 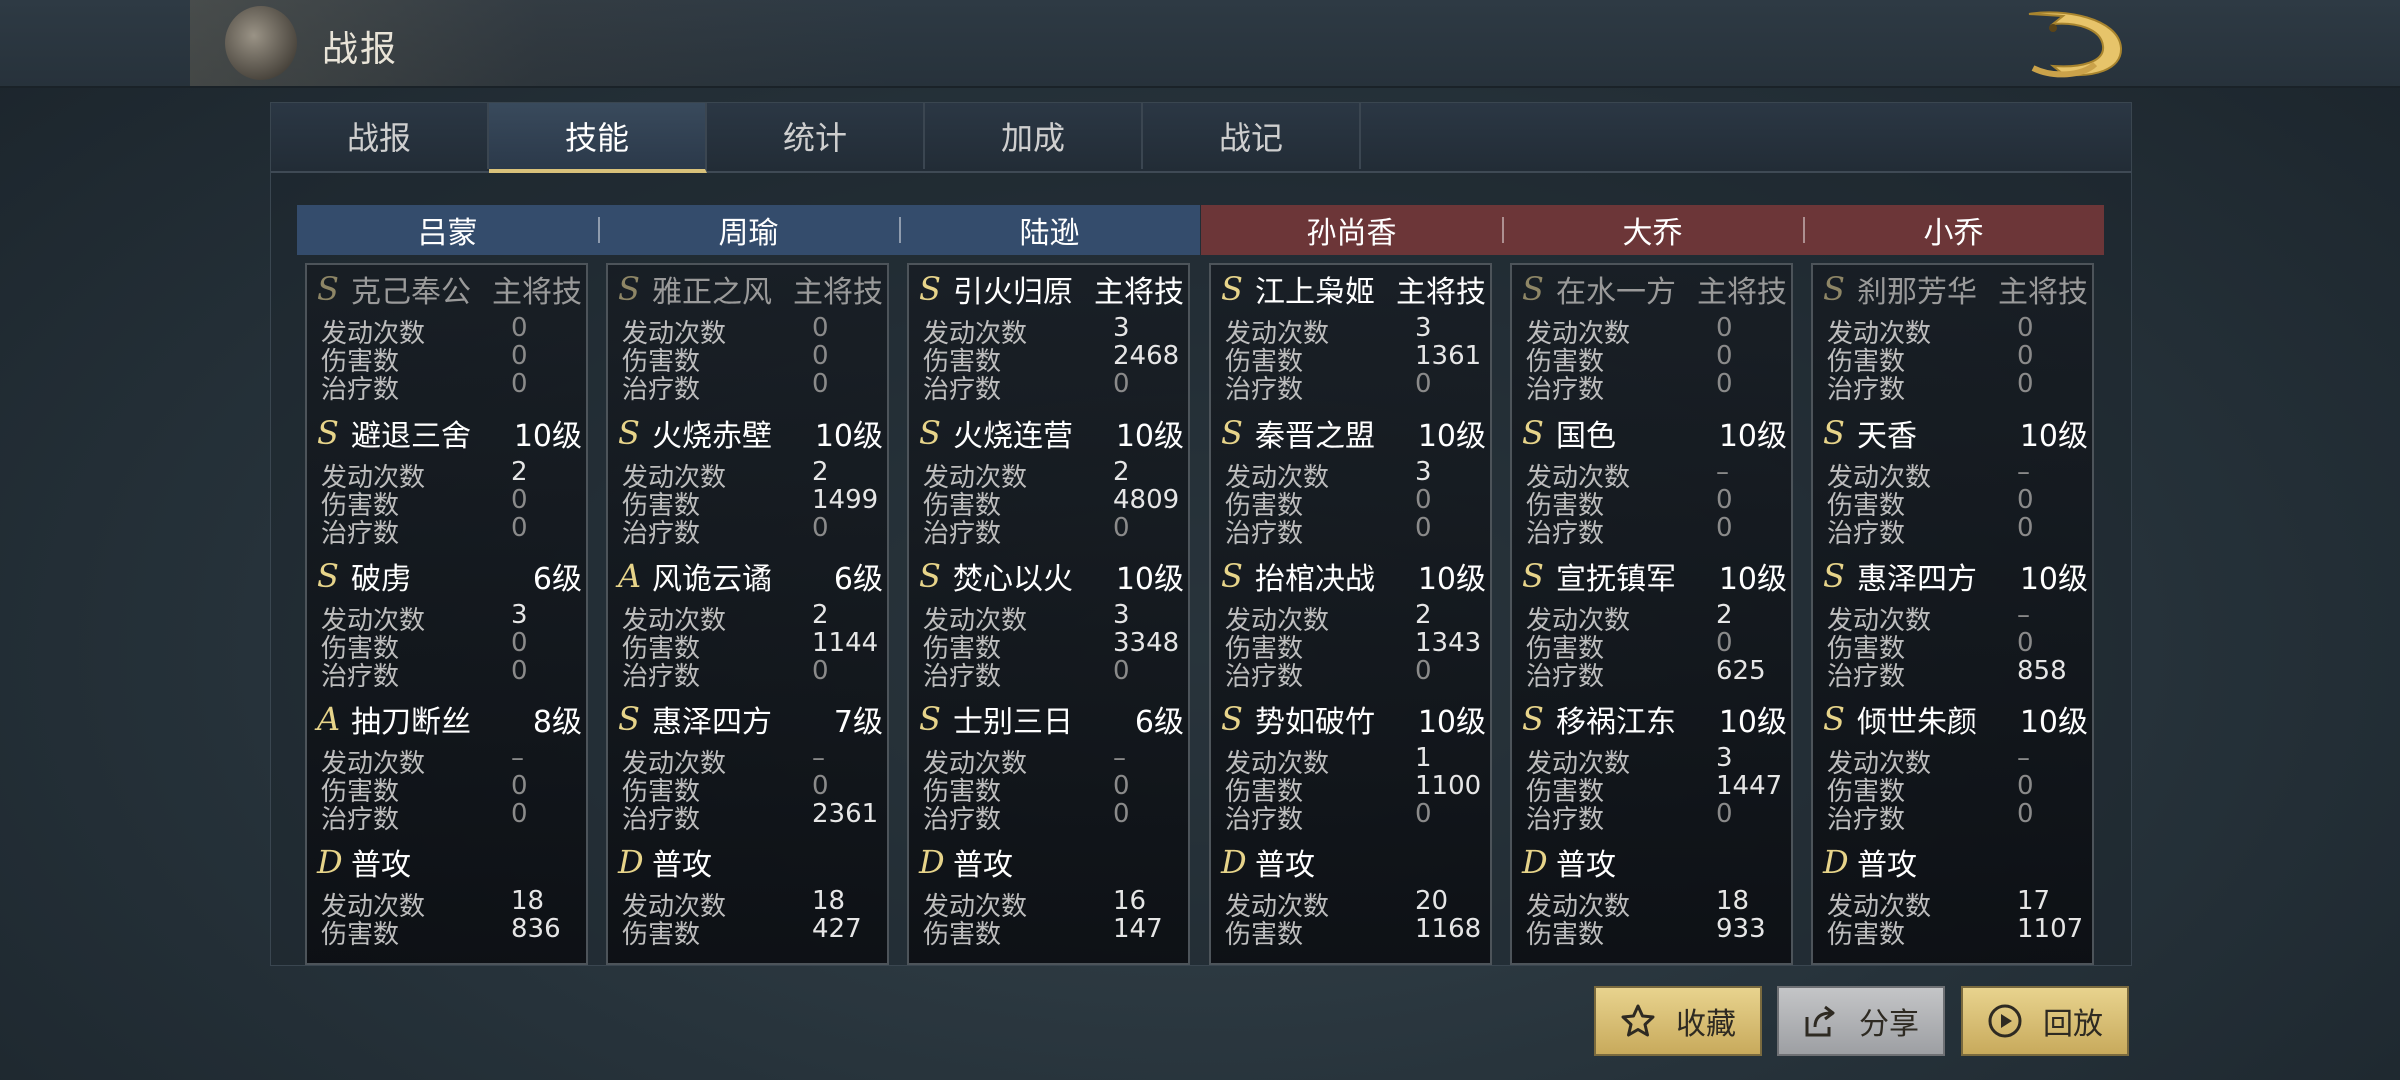 What do you see at coordinates (1820, 1021) in the screenshot?
I see `share-icon` at bounding box center [1820, 1021].